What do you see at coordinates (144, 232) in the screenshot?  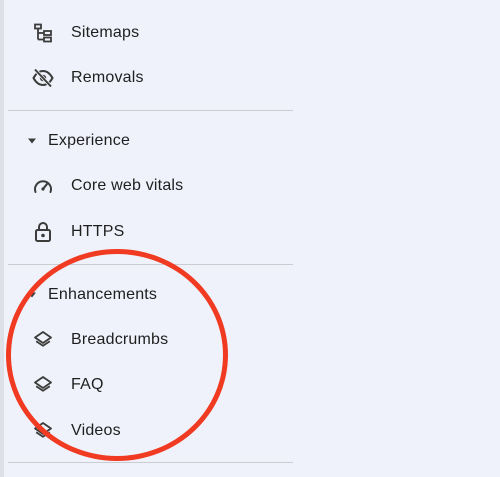 I see `sidebar-item-https: HTTPS` at bounding box center [144, 232].